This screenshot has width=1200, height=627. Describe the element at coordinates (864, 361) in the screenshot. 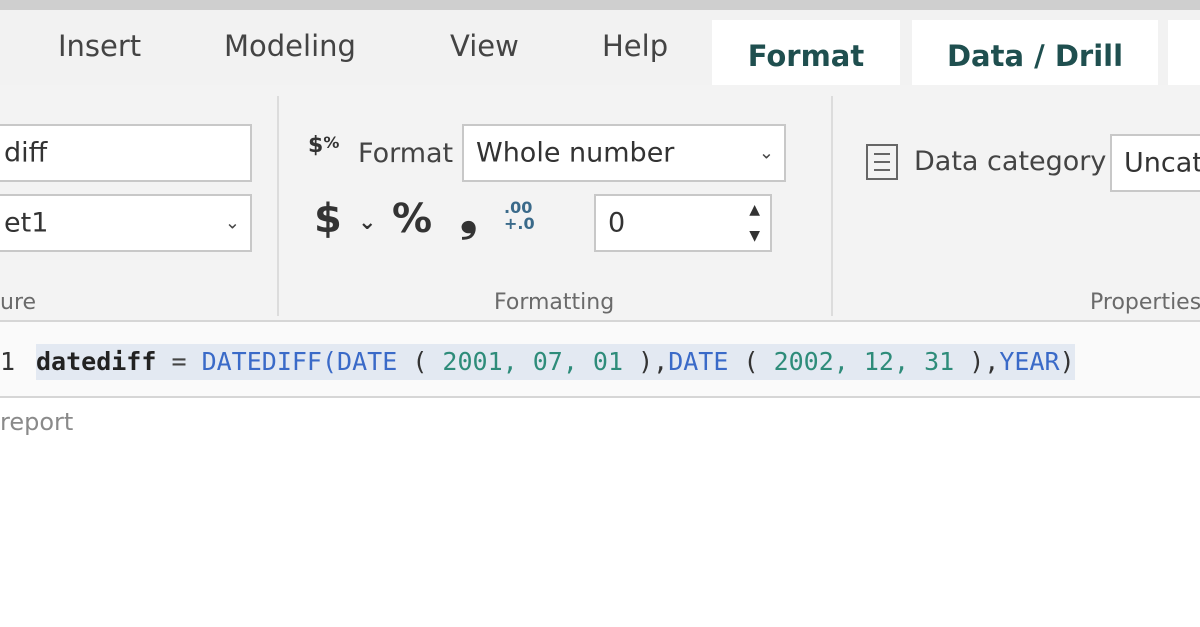

I see `number-token: 2002, 12, 31` at that location.